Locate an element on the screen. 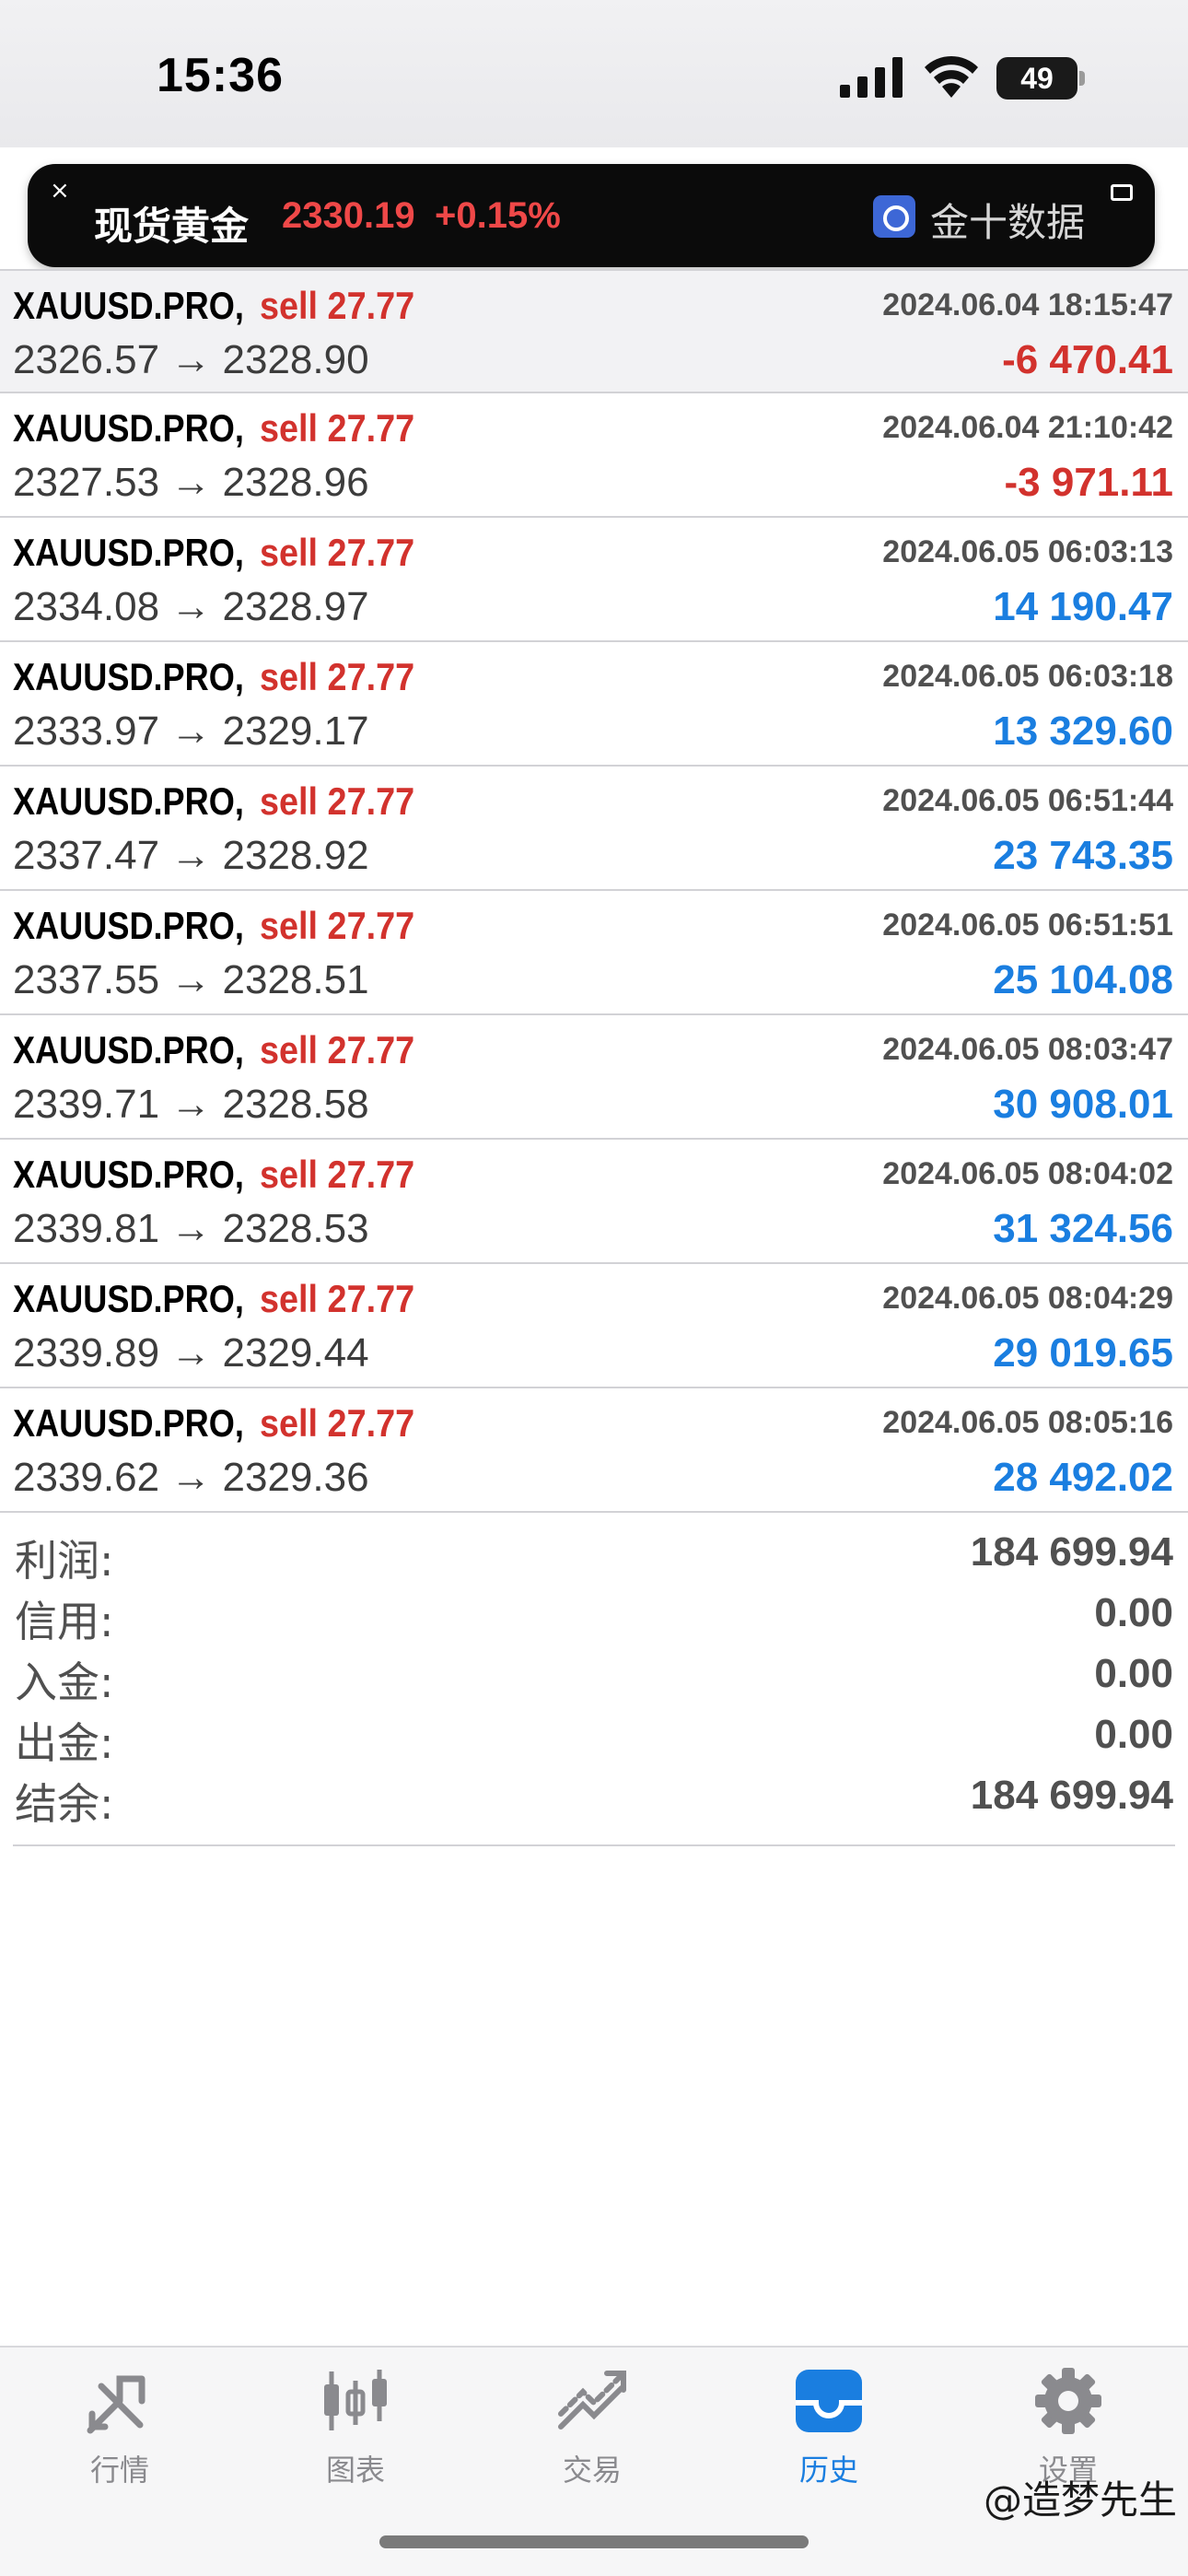  summary-label: 利润: is located at coordinates (64, 1561).